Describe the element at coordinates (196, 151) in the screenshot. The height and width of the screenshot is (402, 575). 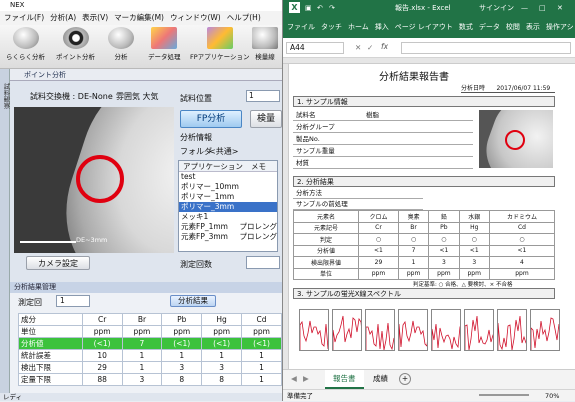
I see `folder-label: フォルダ` at that location.